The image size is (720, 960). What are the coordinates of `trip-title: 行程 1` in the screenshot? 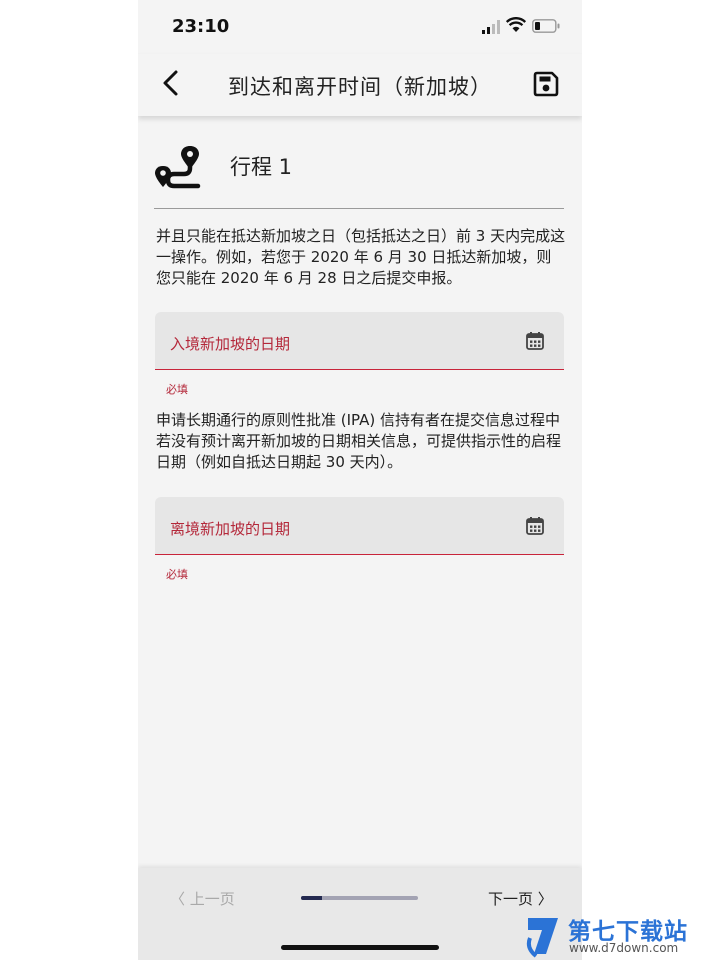 It's located at (261, 167).